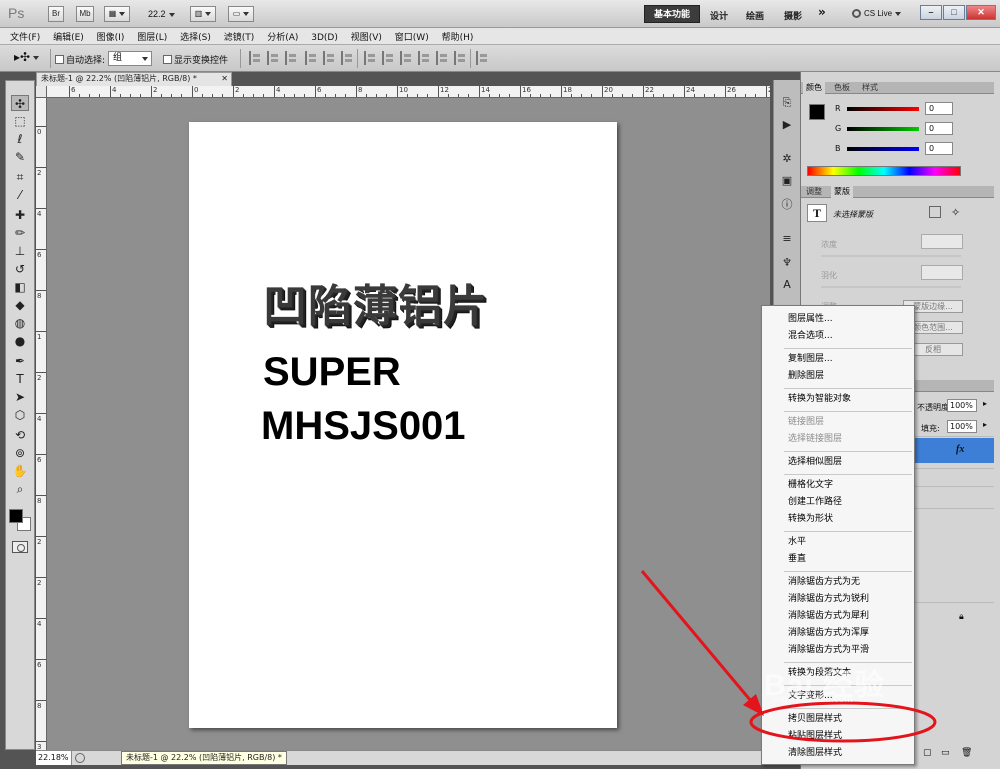  Describe the element at coordinates (408, 92) in the screenshot. I see `ruler-horizontal: 6420246810121416182022242628` at that location.